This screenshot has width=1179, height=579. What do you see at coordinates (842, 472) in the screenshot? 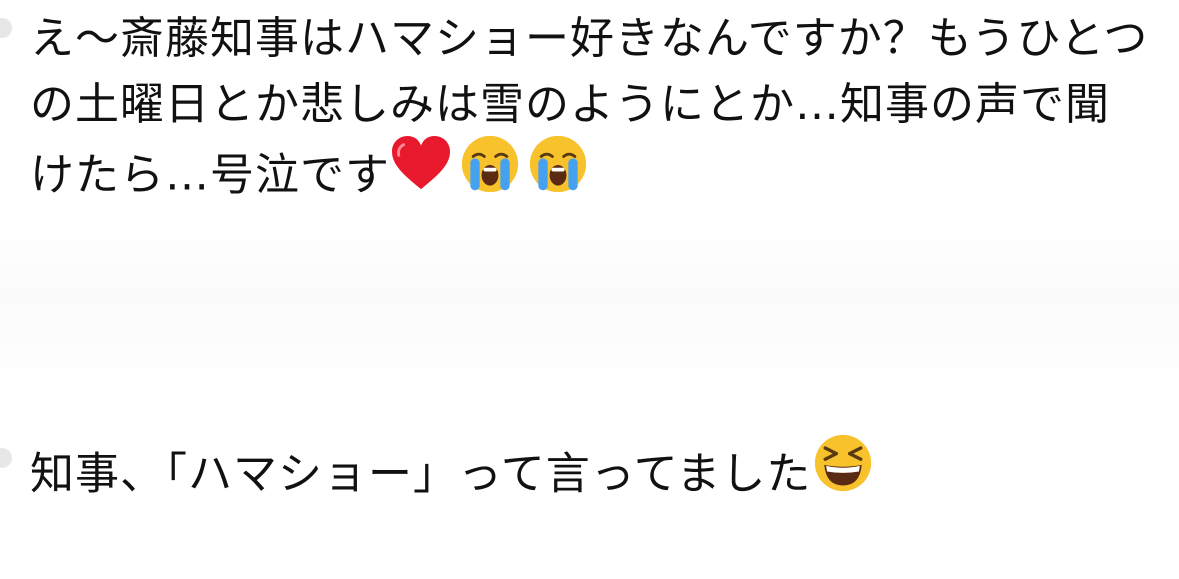
I see `grinning-squinting-face-icon` at bounding box center [842, 472].